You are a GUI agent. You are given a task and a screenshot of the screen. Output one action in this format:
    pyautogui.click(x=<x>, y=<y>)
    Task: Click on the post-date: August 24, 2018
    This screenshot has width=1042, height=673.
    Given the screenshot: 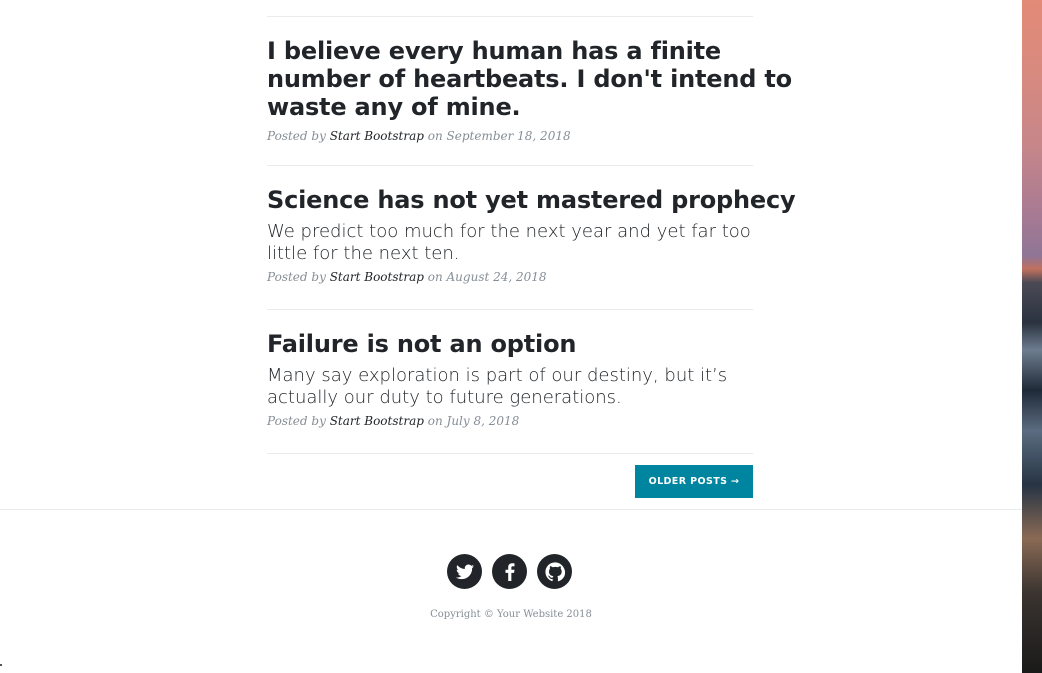 What is the action you would take?
    pyautogui.click(x=496, y=277)
    